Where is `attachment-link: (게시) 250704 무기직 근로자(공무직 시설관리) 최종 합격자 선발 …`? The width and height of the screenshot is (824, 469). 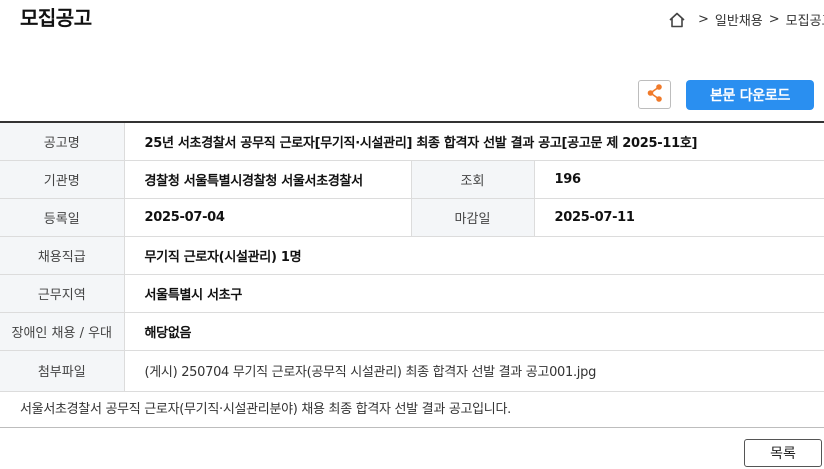
attachment-link: (게시) 250704 무기직 근로자(공무직 시설관리) 최종 합격자 선발 … is located at coordinates (474, 371).